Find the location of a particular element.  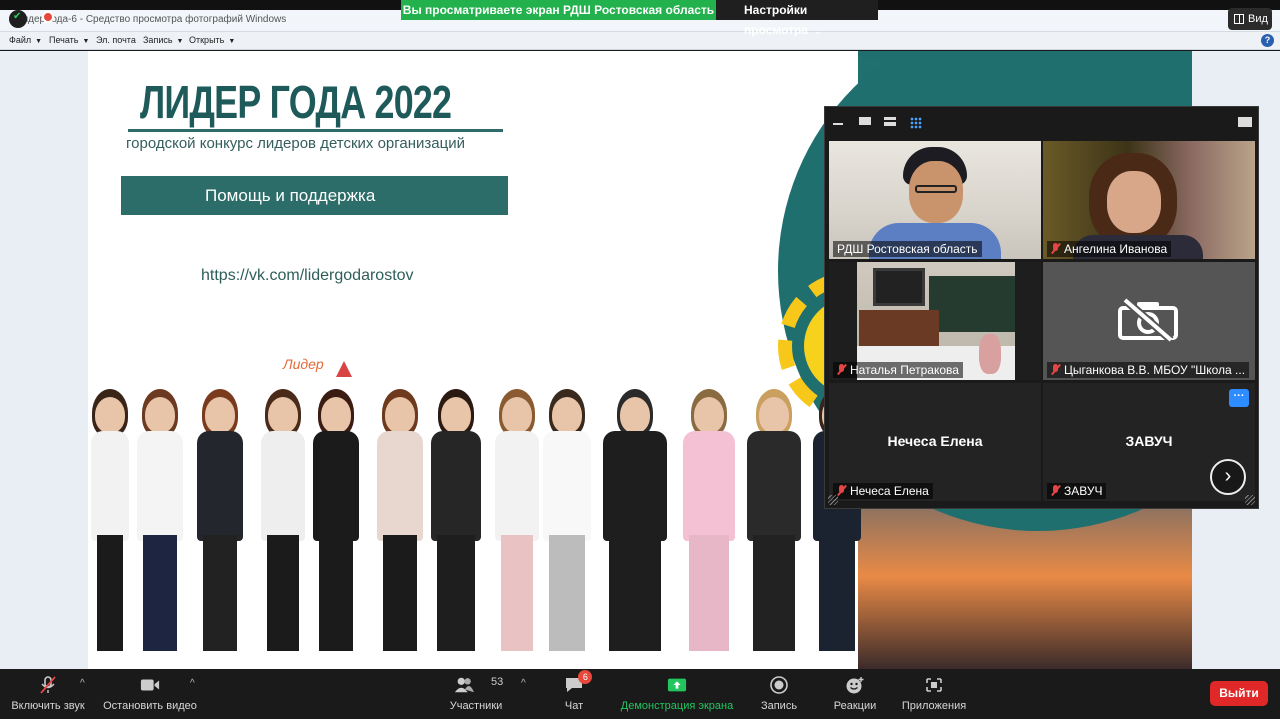

exit-minimized-icon is located at coordinates (1245, 122).